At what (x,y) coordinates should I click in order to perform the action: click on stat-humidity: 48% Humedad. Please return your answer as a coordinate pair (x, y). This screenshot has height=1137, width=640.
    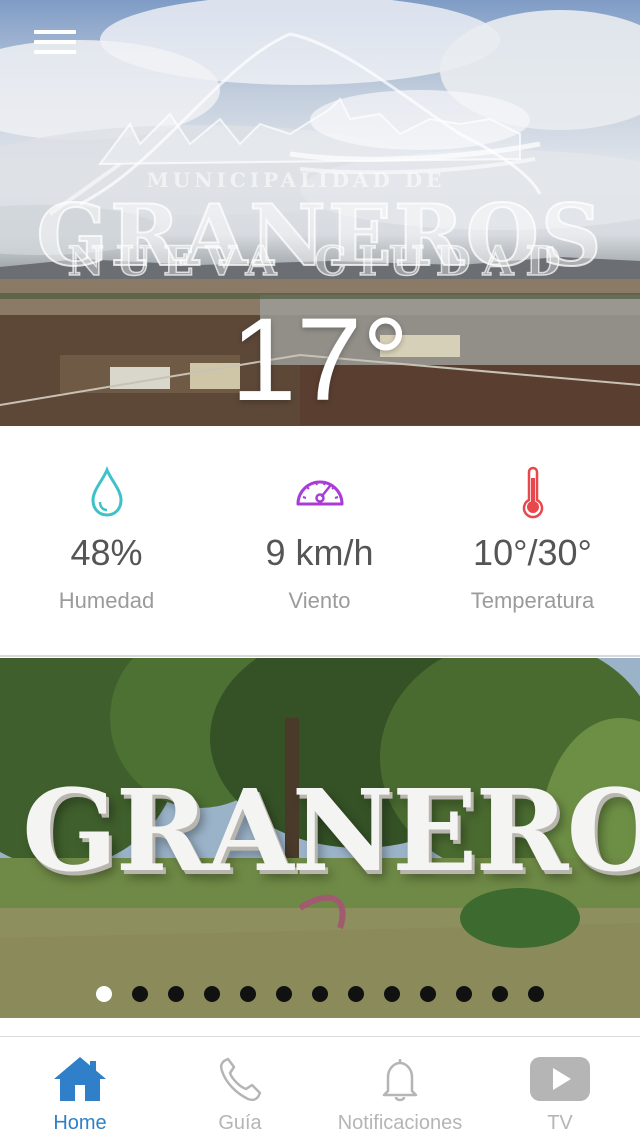
    Looking at the image, I should click on (106, 541).